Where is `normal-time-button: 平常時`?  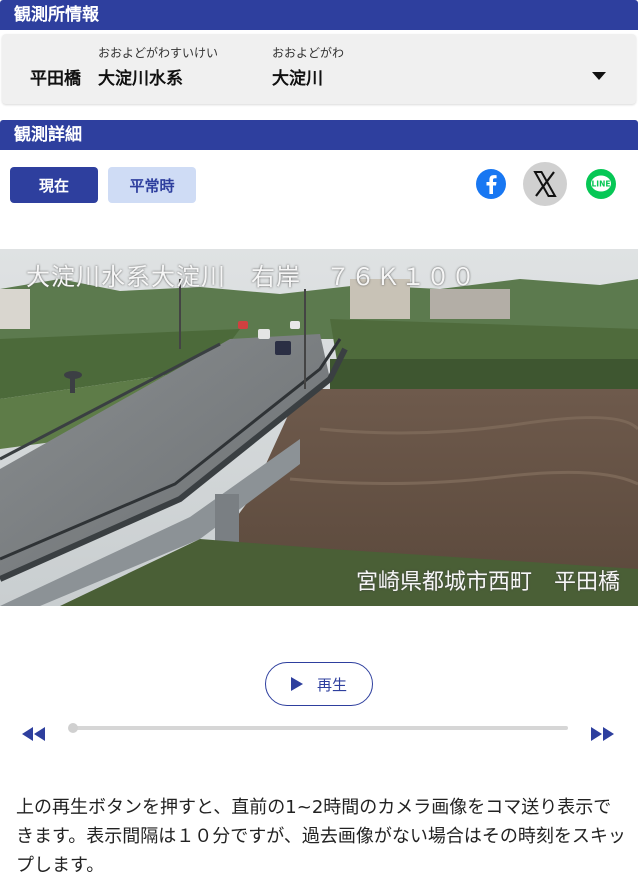
normal-time-button: 平常時 is located at coordinates (152, 185).